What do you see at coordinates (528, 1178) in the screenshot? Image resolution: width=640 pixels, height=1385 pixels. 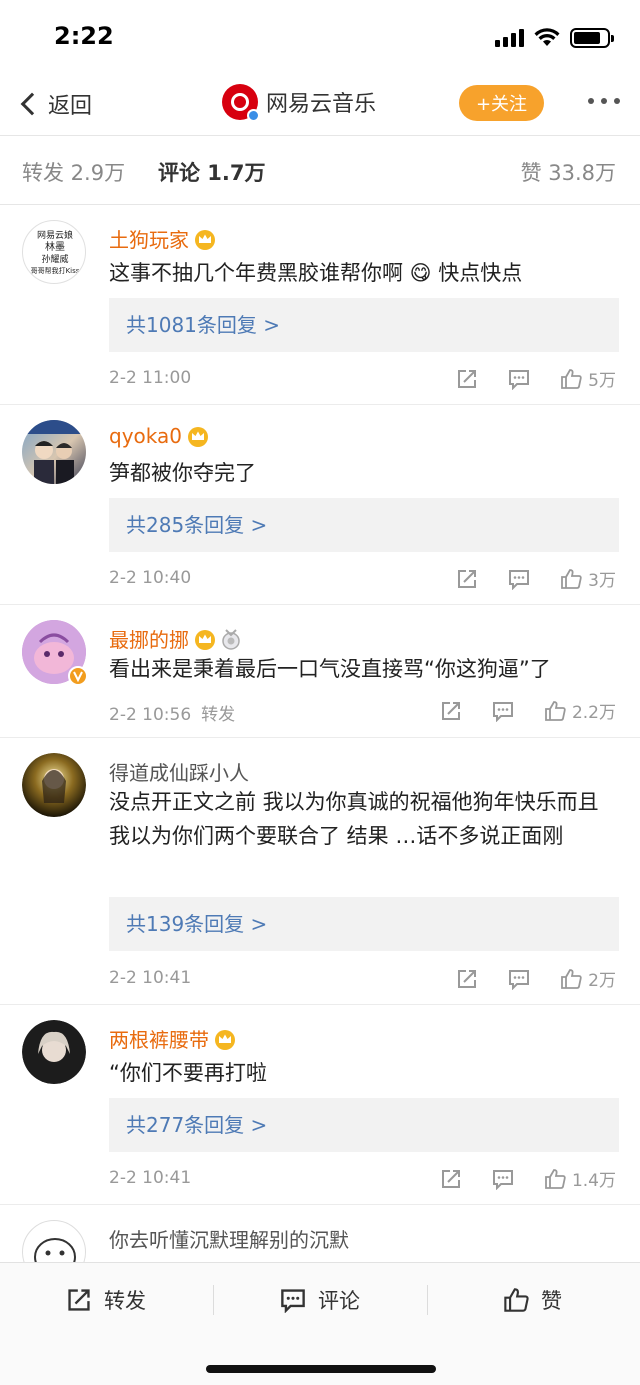 I see `comment-actions: 1.4万` at bounding box center [528, 1178].